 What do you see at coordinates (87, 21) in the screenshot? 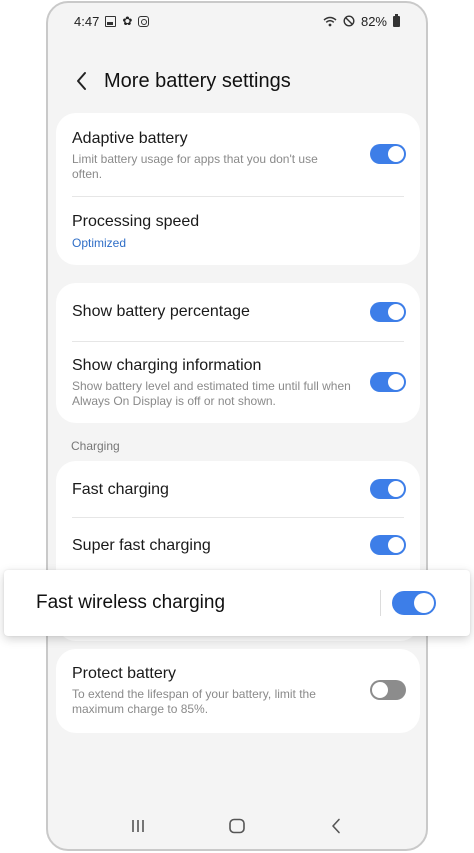
I see `clock: 4:47` at bounding box center [87, 21].